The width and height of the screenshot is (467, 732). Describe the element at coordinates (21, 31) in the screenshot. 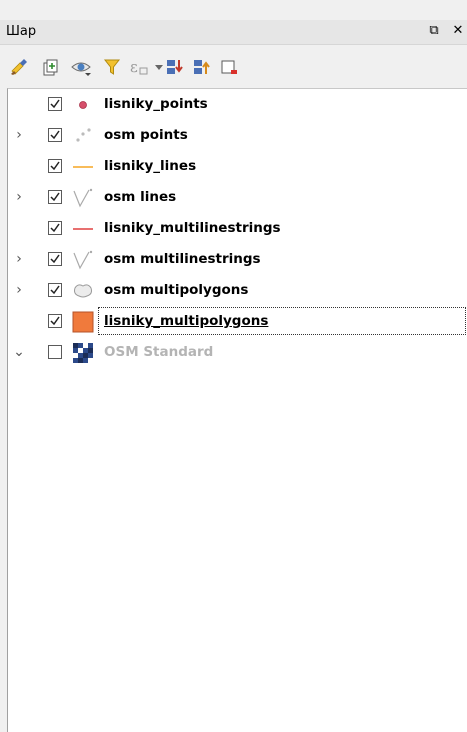

I see `panel-title: Шар` at that location.